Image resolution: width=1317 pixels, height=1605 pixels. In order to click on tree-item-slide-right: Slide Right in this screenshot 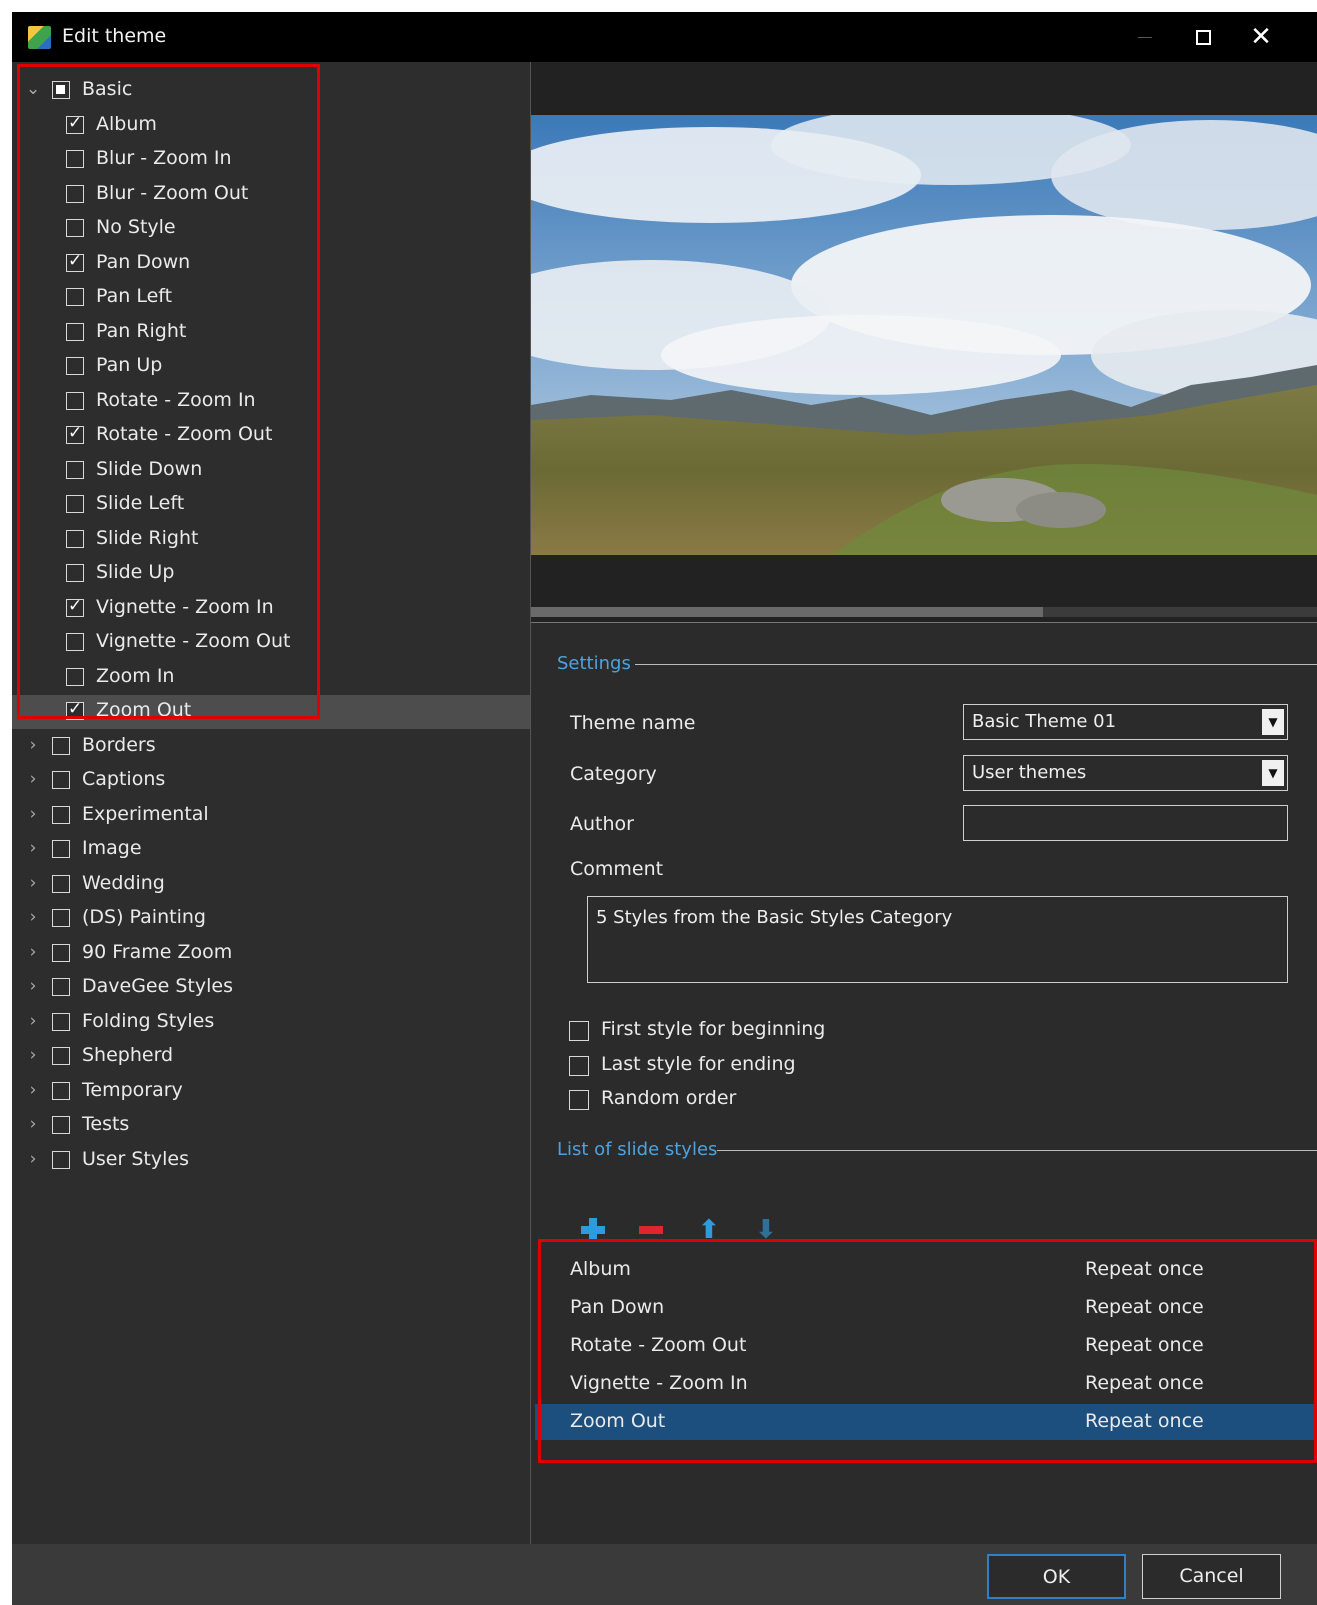, I will do `click(271, 540)`.